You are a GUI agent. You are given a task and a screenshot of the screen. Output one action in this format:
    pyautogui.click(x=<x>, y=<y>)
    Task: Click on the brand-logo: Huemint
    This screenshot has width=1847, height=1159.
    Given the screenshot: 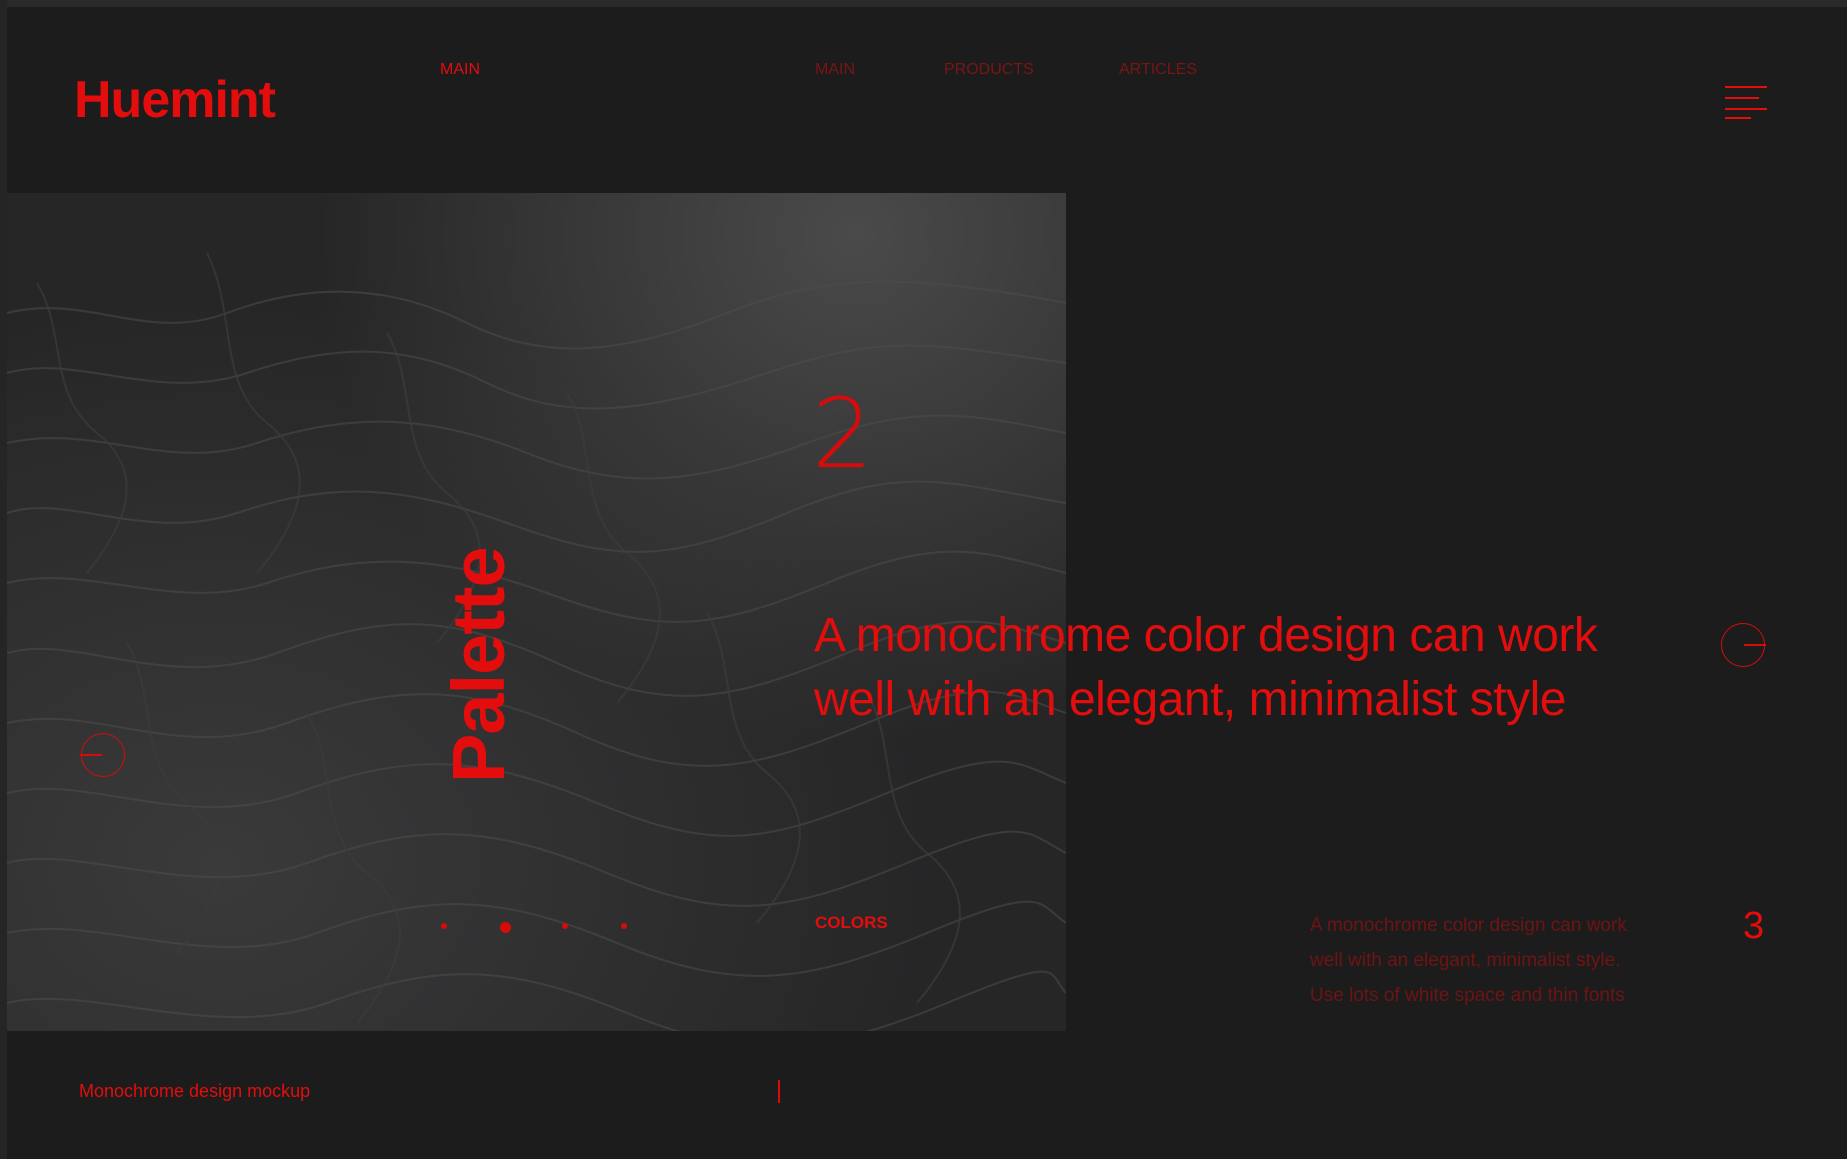 What is the action you would take?
    pyautogui.click(x=175, y=100)
    